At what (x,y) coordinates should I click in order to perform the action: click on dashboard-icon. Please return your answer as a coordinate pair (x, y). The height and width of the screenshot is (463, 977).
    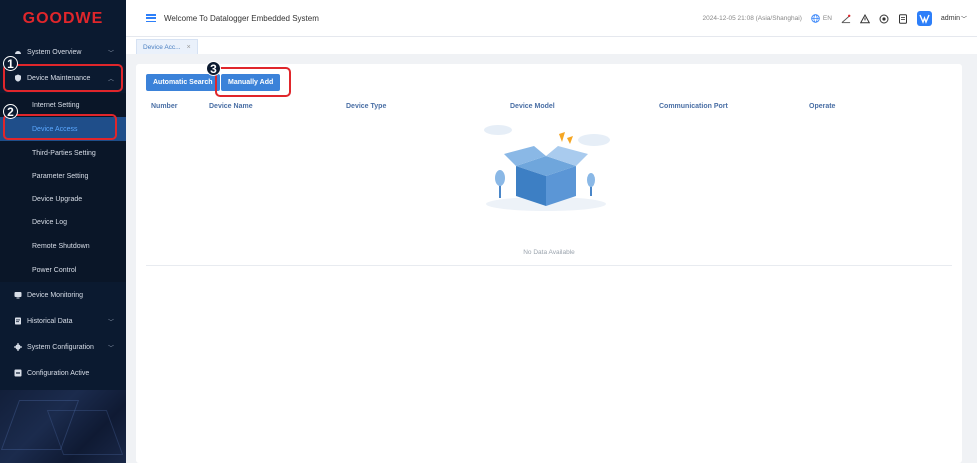
    Looking at the image, I should click on (18, 52).